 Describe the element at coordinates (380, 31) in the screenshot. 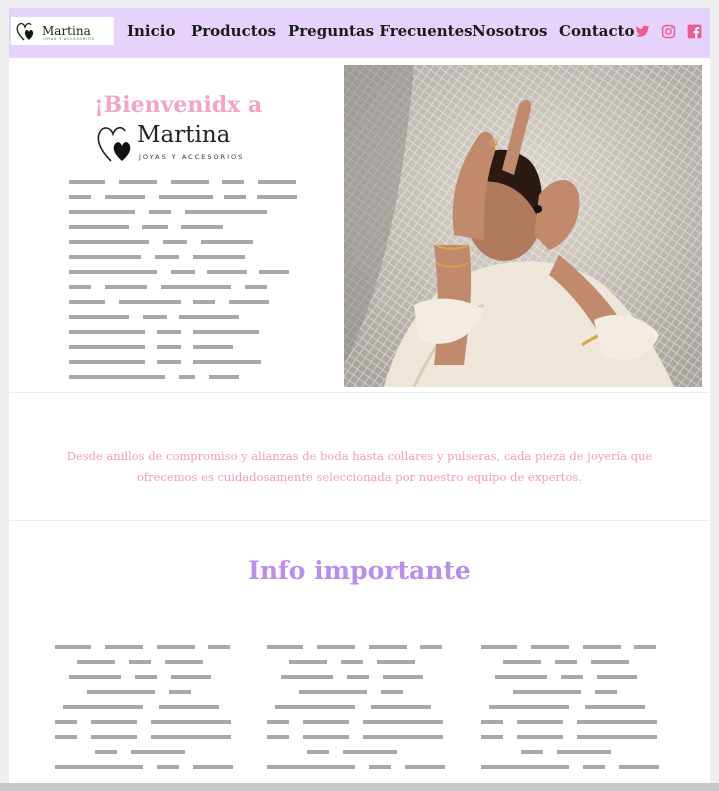

I see `nav-item-preguntas-frecuentes: Preguntas Frecuentes` at that location.